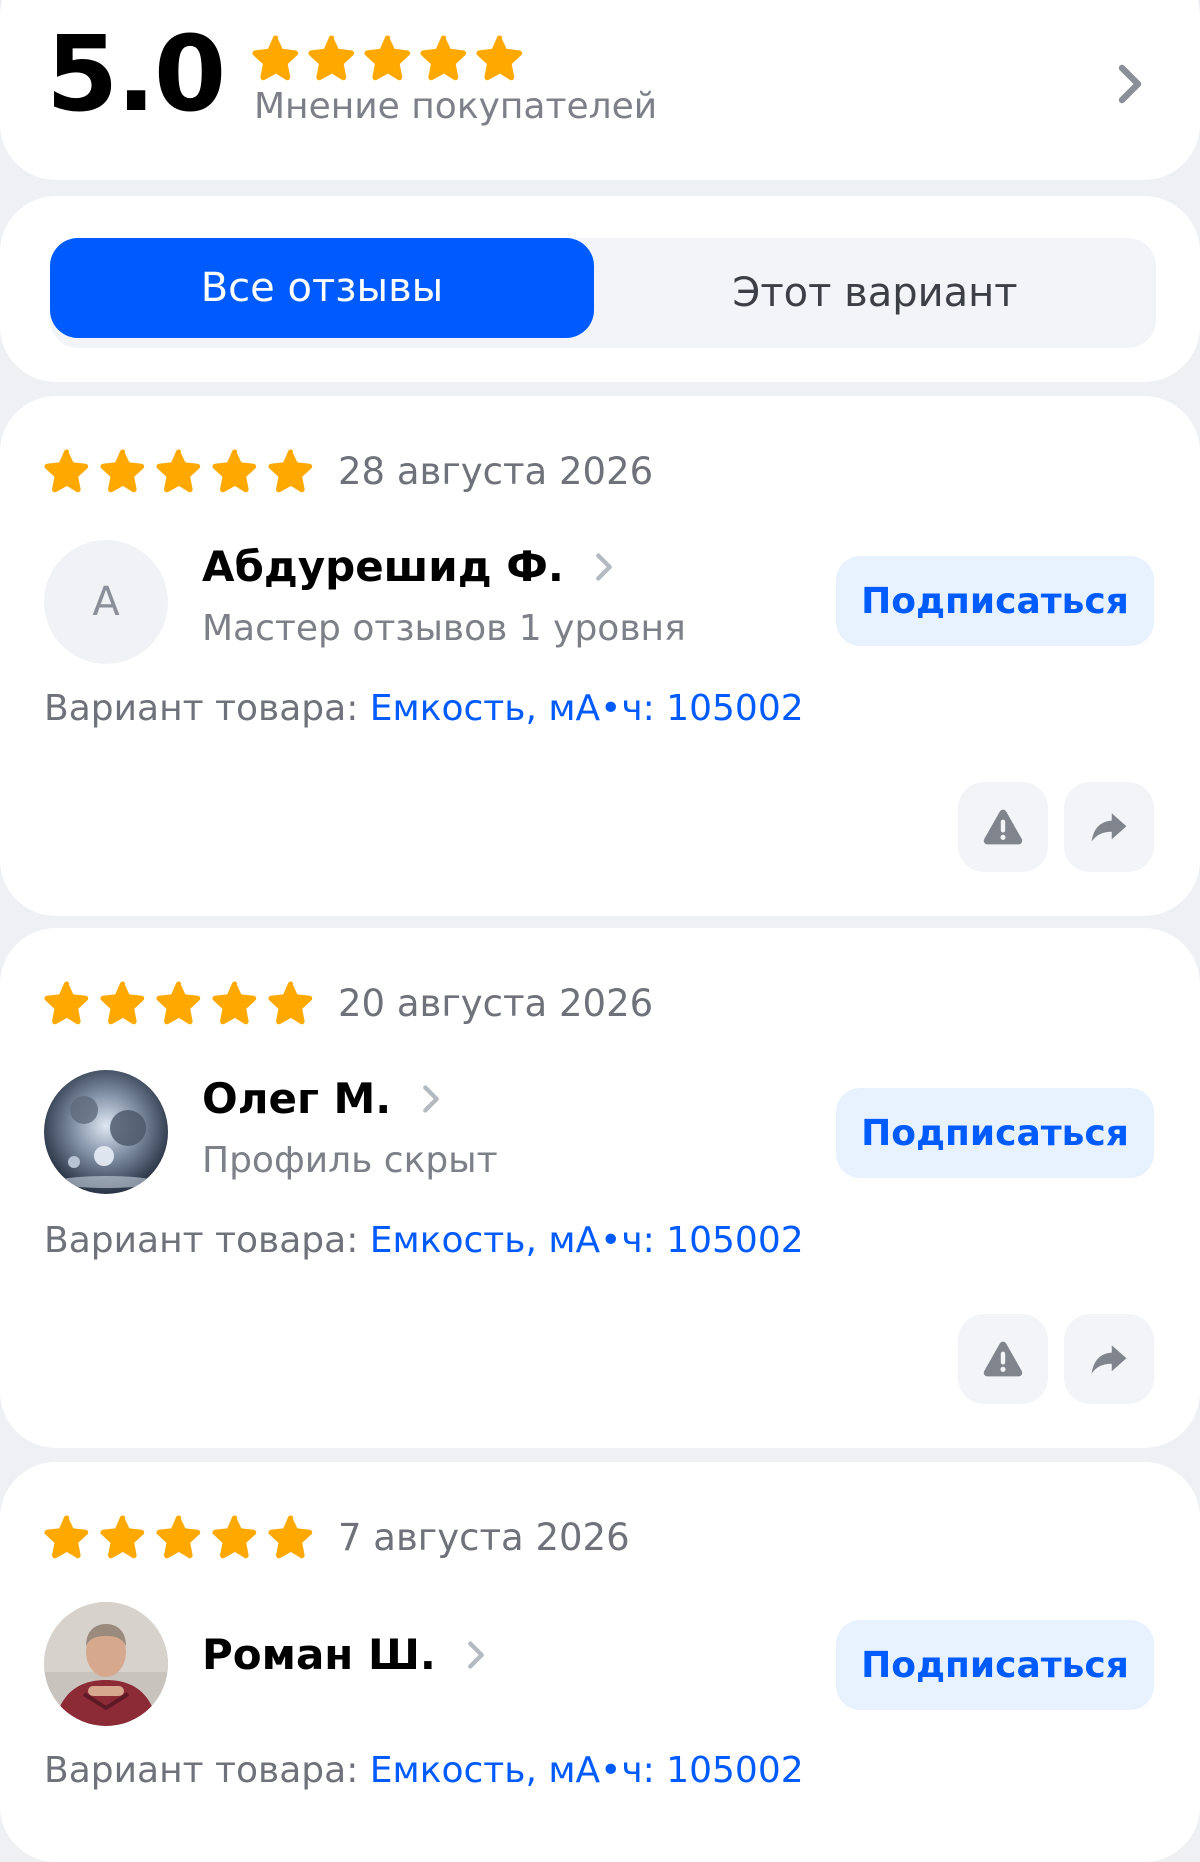 This screenshot has height=1862, width=1200. I want to click on author-name: Абдурешид Ф., so click(383, 566).